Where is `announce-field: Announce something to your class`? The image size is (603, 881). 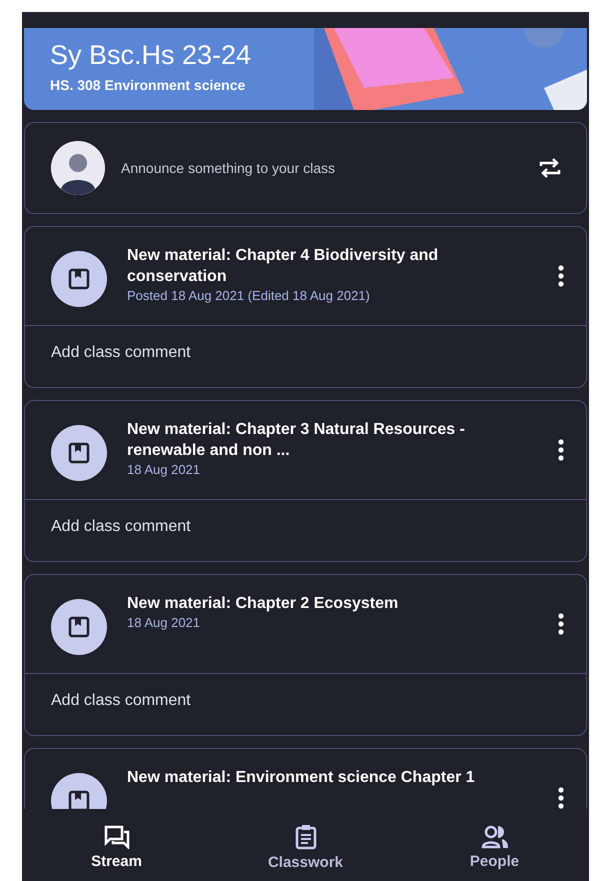
announce-field: Announce something to your class is located at coordinates (321, 168).